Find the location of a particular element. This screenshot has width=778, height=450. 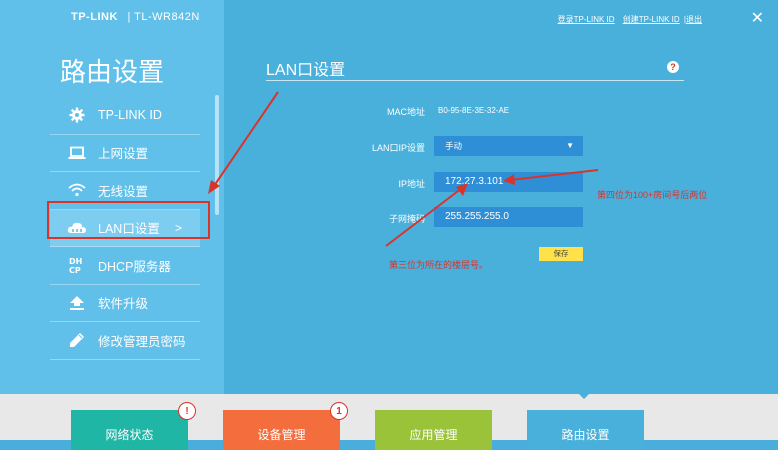

dhcp-icon: DH CP is located at coordinates (77, 265).